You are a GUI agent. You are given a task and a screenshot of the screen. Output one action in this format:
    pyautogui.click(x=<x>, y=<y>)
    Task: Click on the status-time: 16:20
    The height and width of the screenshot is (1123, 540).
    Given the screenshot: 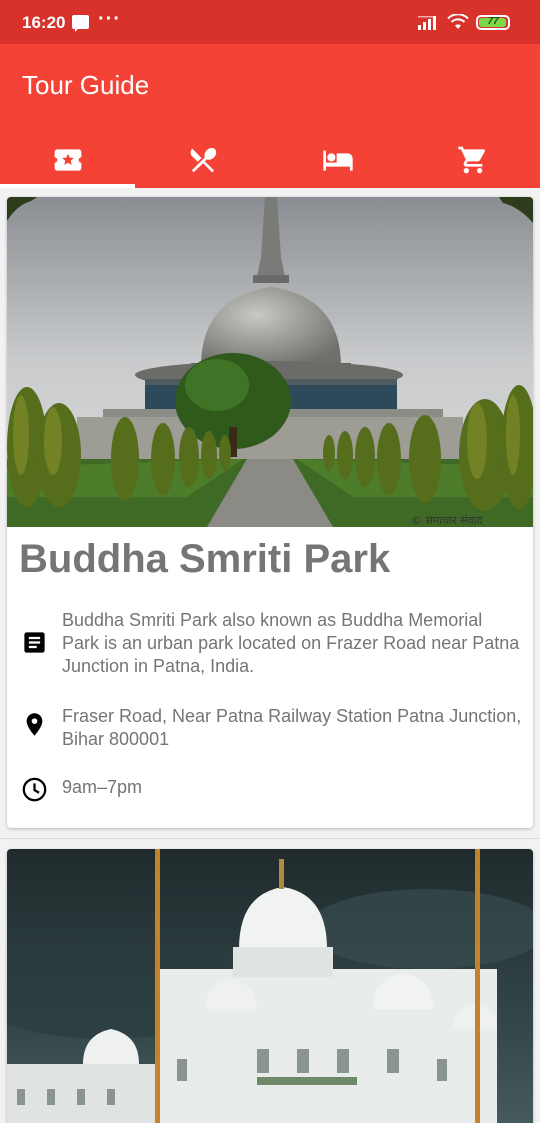 What is the action you would take?
    pyautogui.click(x=44, y=22)
    